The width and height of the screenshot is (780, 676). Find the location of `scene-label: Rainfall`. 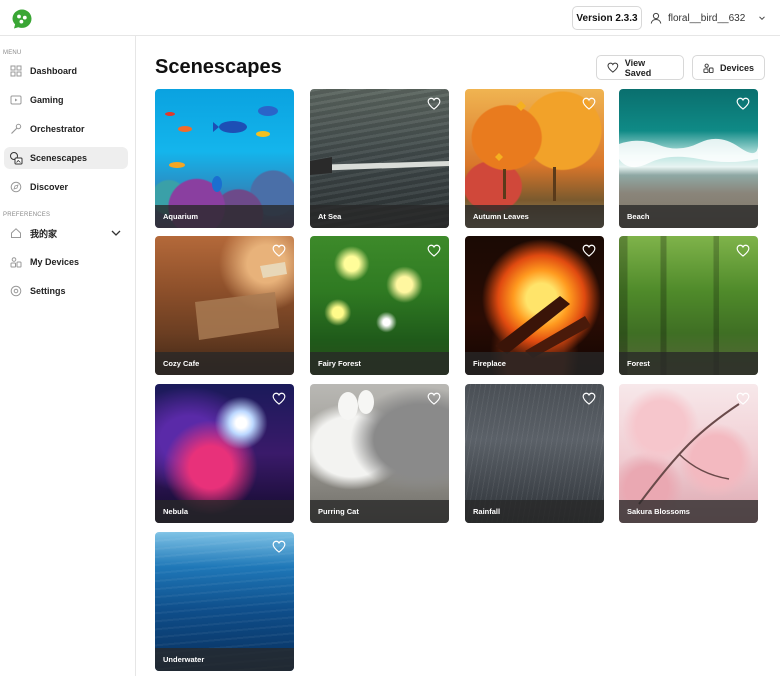

scene-label: Rainfall is located at coordinates (487, 511).